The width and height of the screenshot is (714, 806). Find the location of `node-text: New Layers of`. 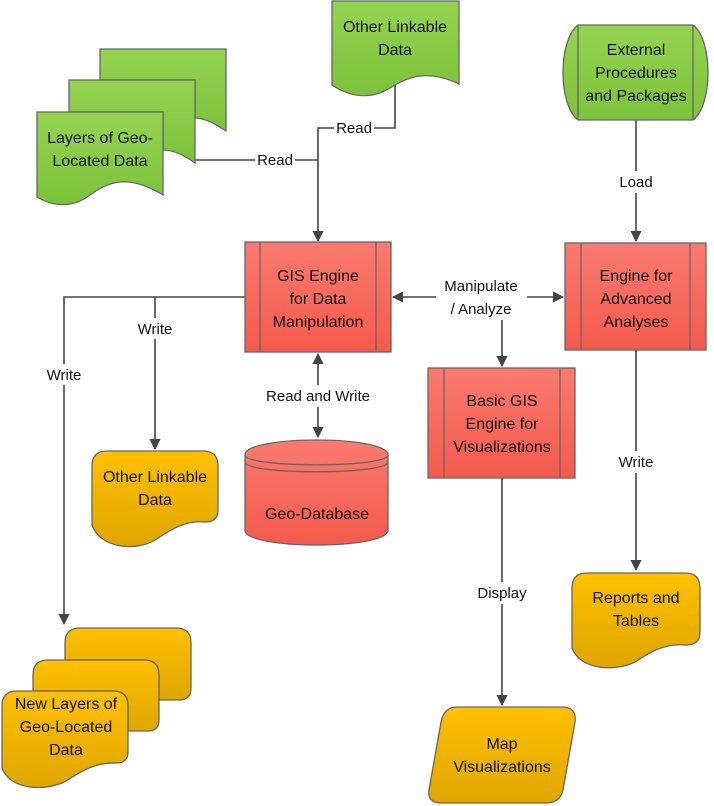

node-text: New Layers of is located at coordinates (66, 704).